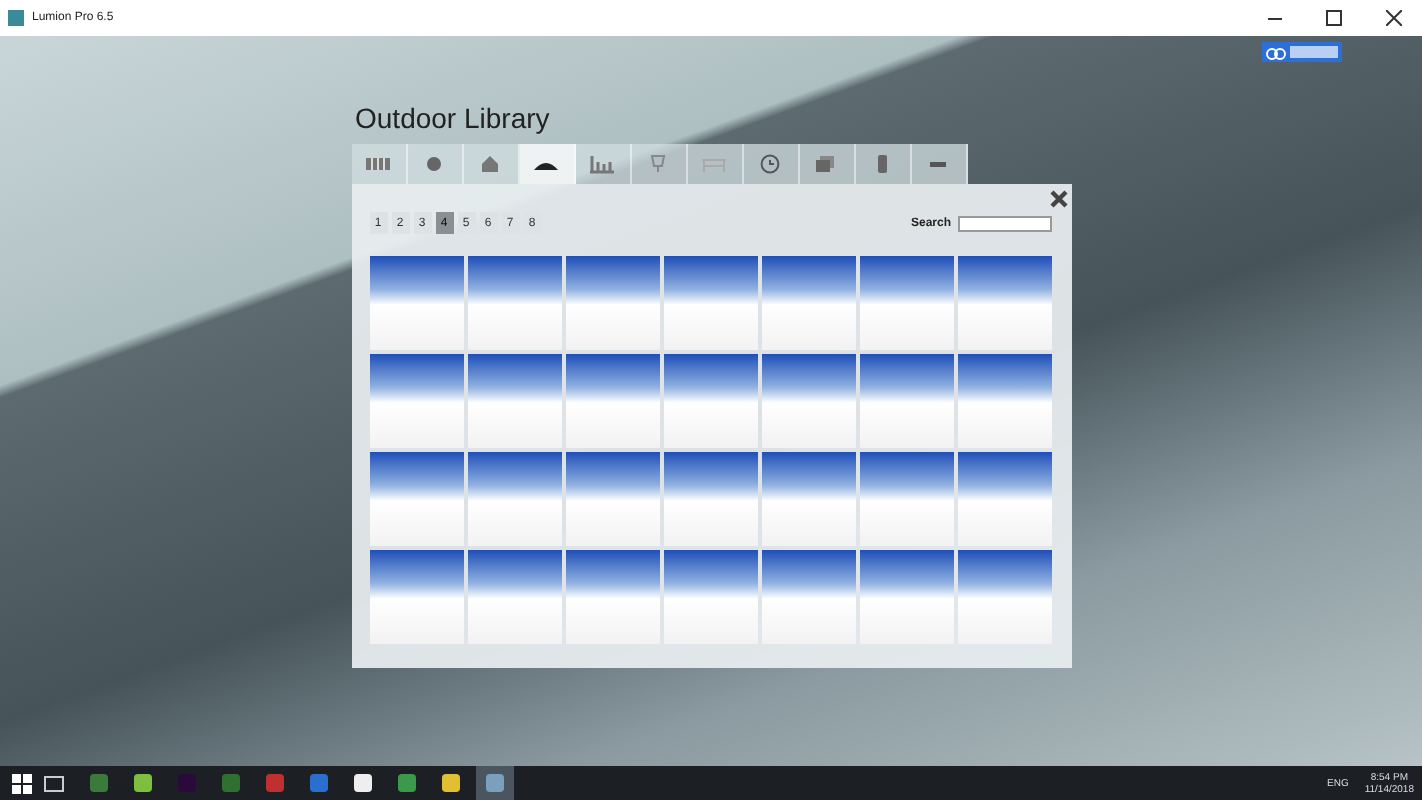 The height and width of the screenshot is (800, 1422). Describe the element at coordinates (22, 783) in the screenshot. I see `windows-logo-icon` at that location.